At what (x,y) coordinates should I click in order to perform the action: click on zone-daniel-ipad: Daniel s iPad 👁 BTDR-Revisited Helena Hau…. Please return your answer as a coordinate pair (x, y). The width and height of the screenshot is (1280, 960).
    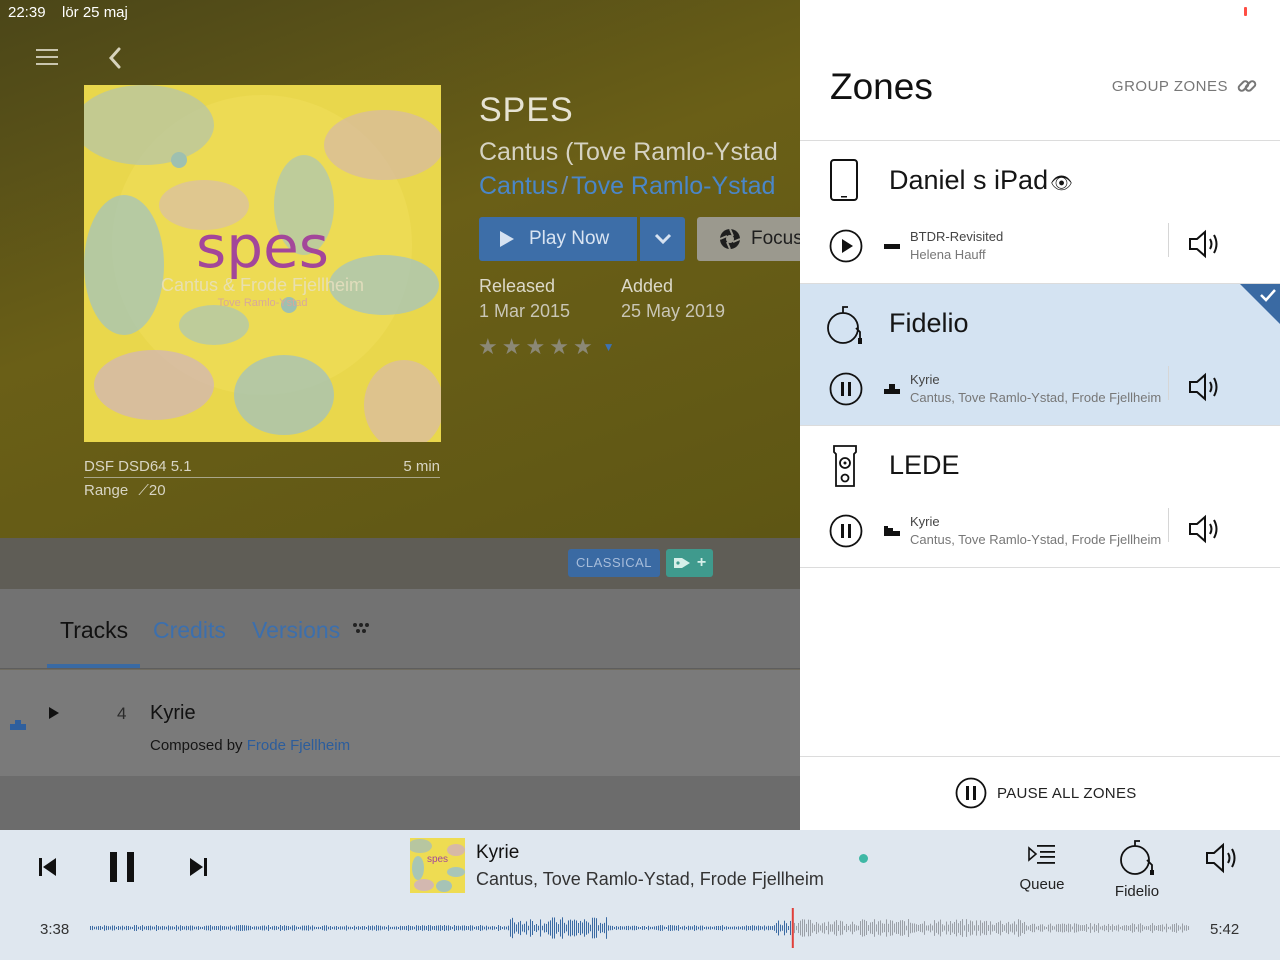
    Looking at the image, I should click on (1040, 212).